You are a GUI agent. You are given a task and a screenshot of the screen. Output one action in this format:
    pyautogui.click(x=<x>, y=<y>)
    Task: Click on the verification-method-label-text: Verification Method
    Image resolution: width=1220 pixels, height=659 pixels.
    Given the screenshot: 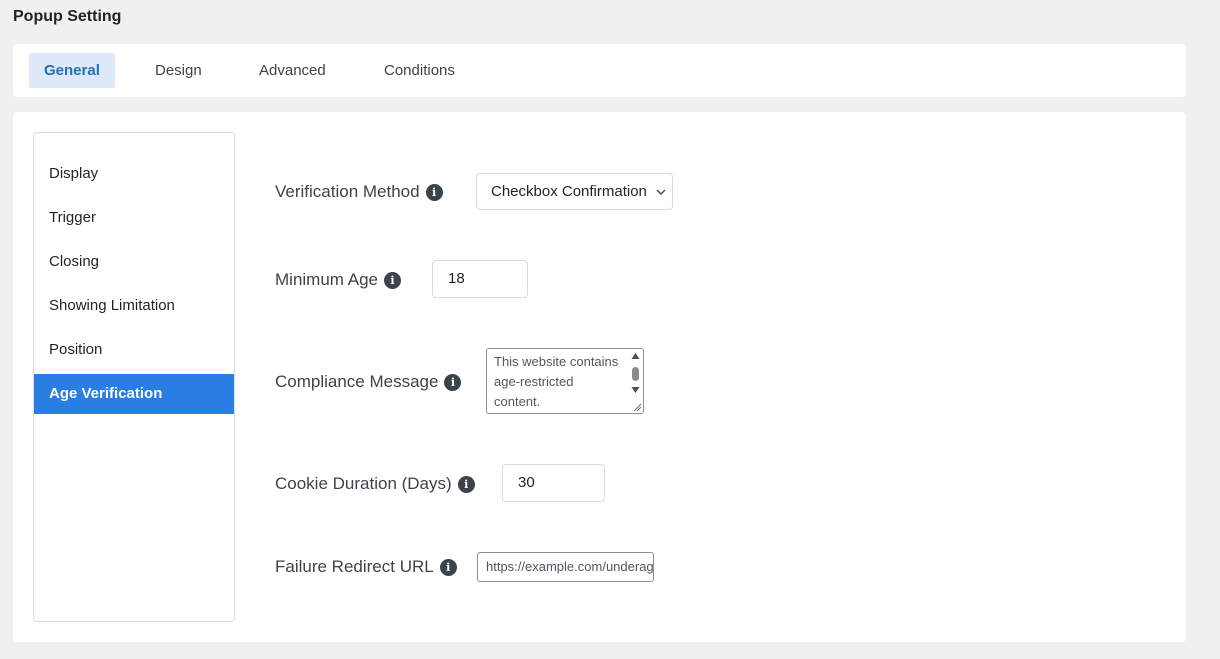 What is the action you would take?
    pyautogui.click(x=347, y=191)
    